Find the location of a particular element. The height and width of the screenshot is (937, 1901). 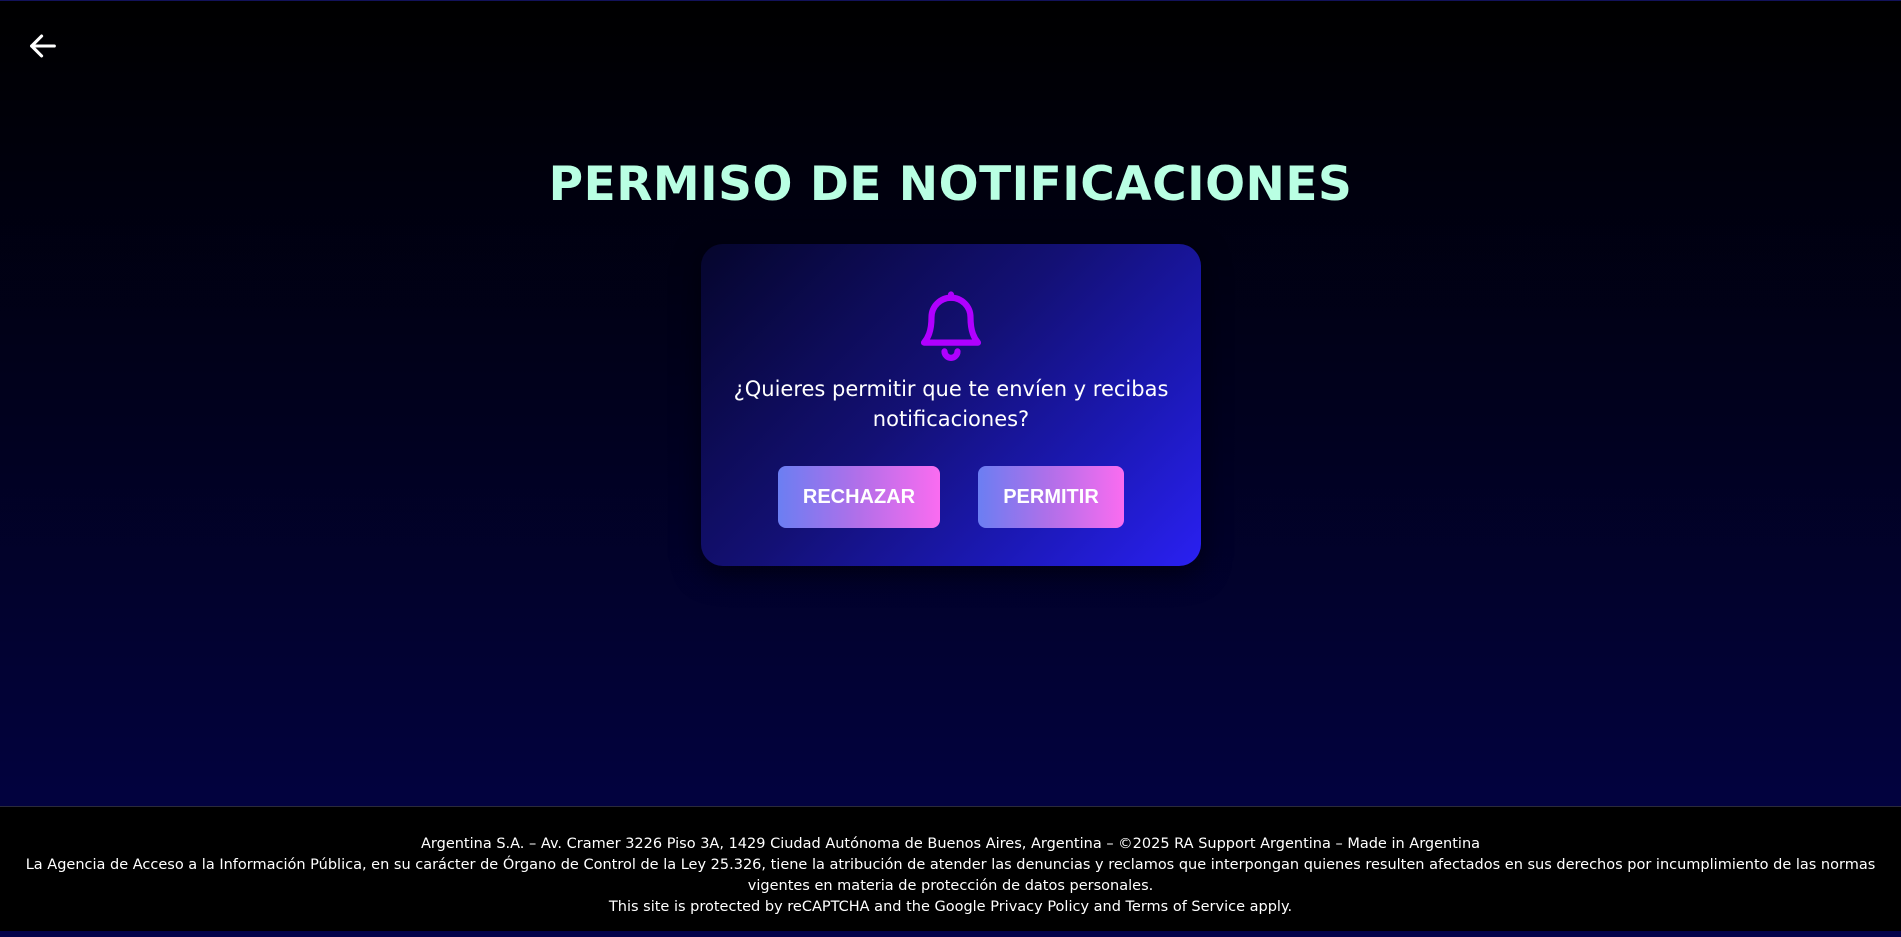

back-button is located at coordinates (43, 46).